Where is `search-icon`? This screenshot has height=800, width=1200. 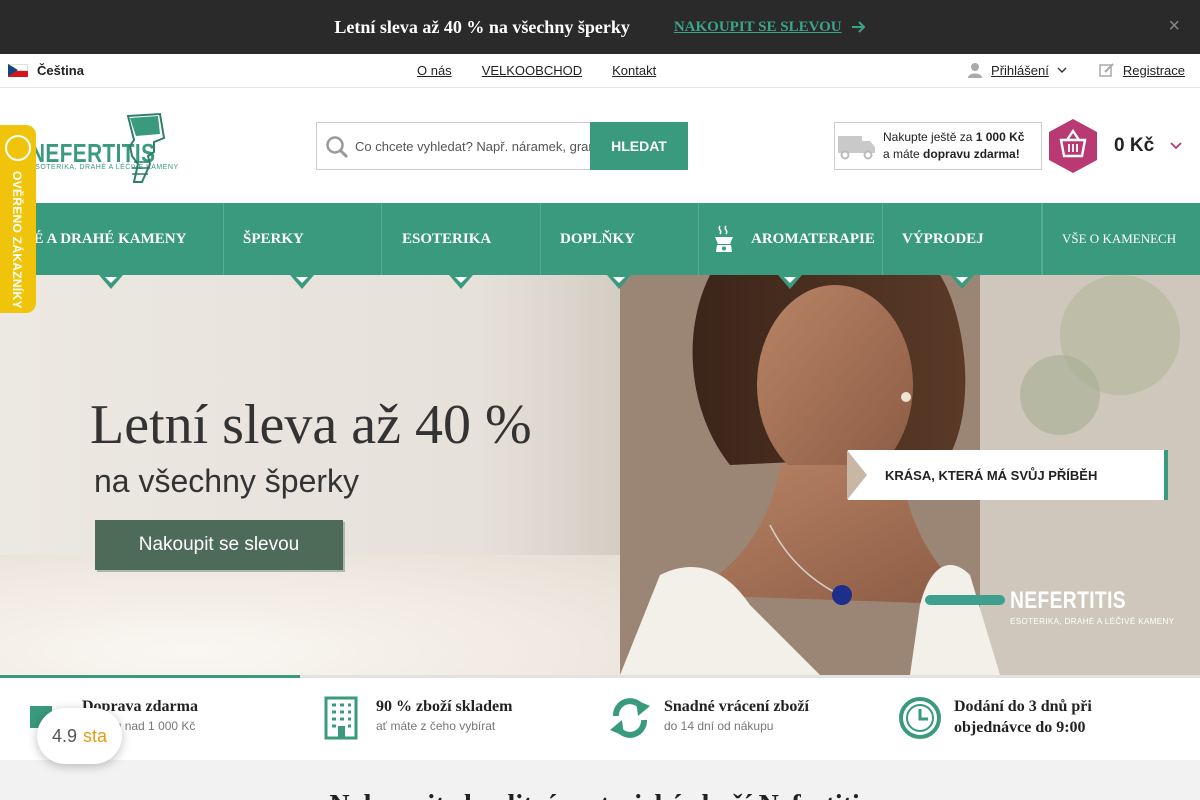
search-icon is located at coordinates (337, 147).